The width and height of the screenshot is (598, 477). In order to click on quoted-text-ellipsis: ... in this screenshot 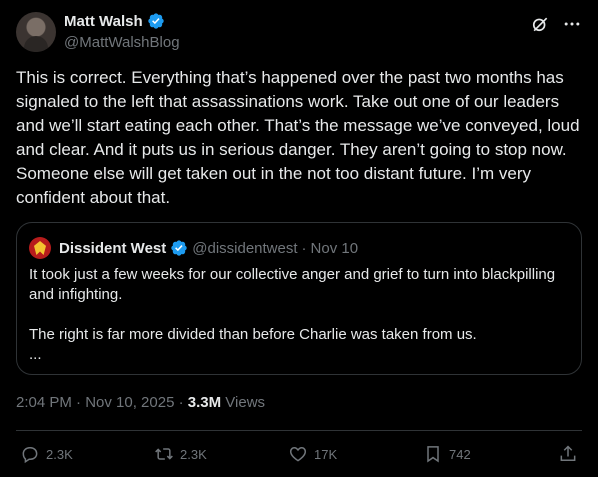, I will do `click(35, 354)`.